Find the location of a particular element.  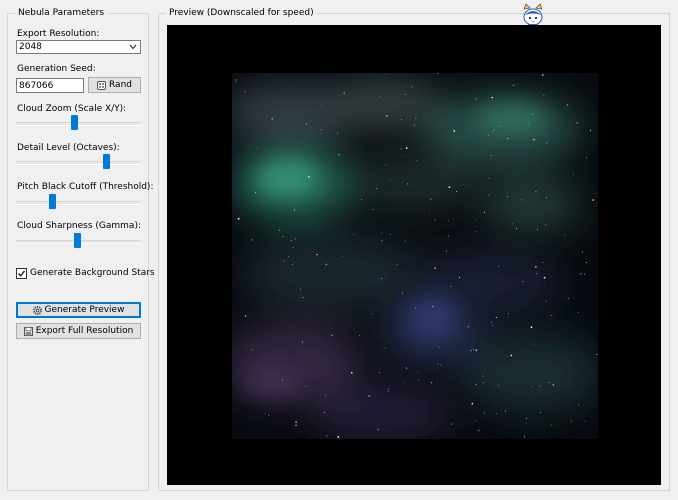

seed-value: 867066 is located at coordinates (36, 86).